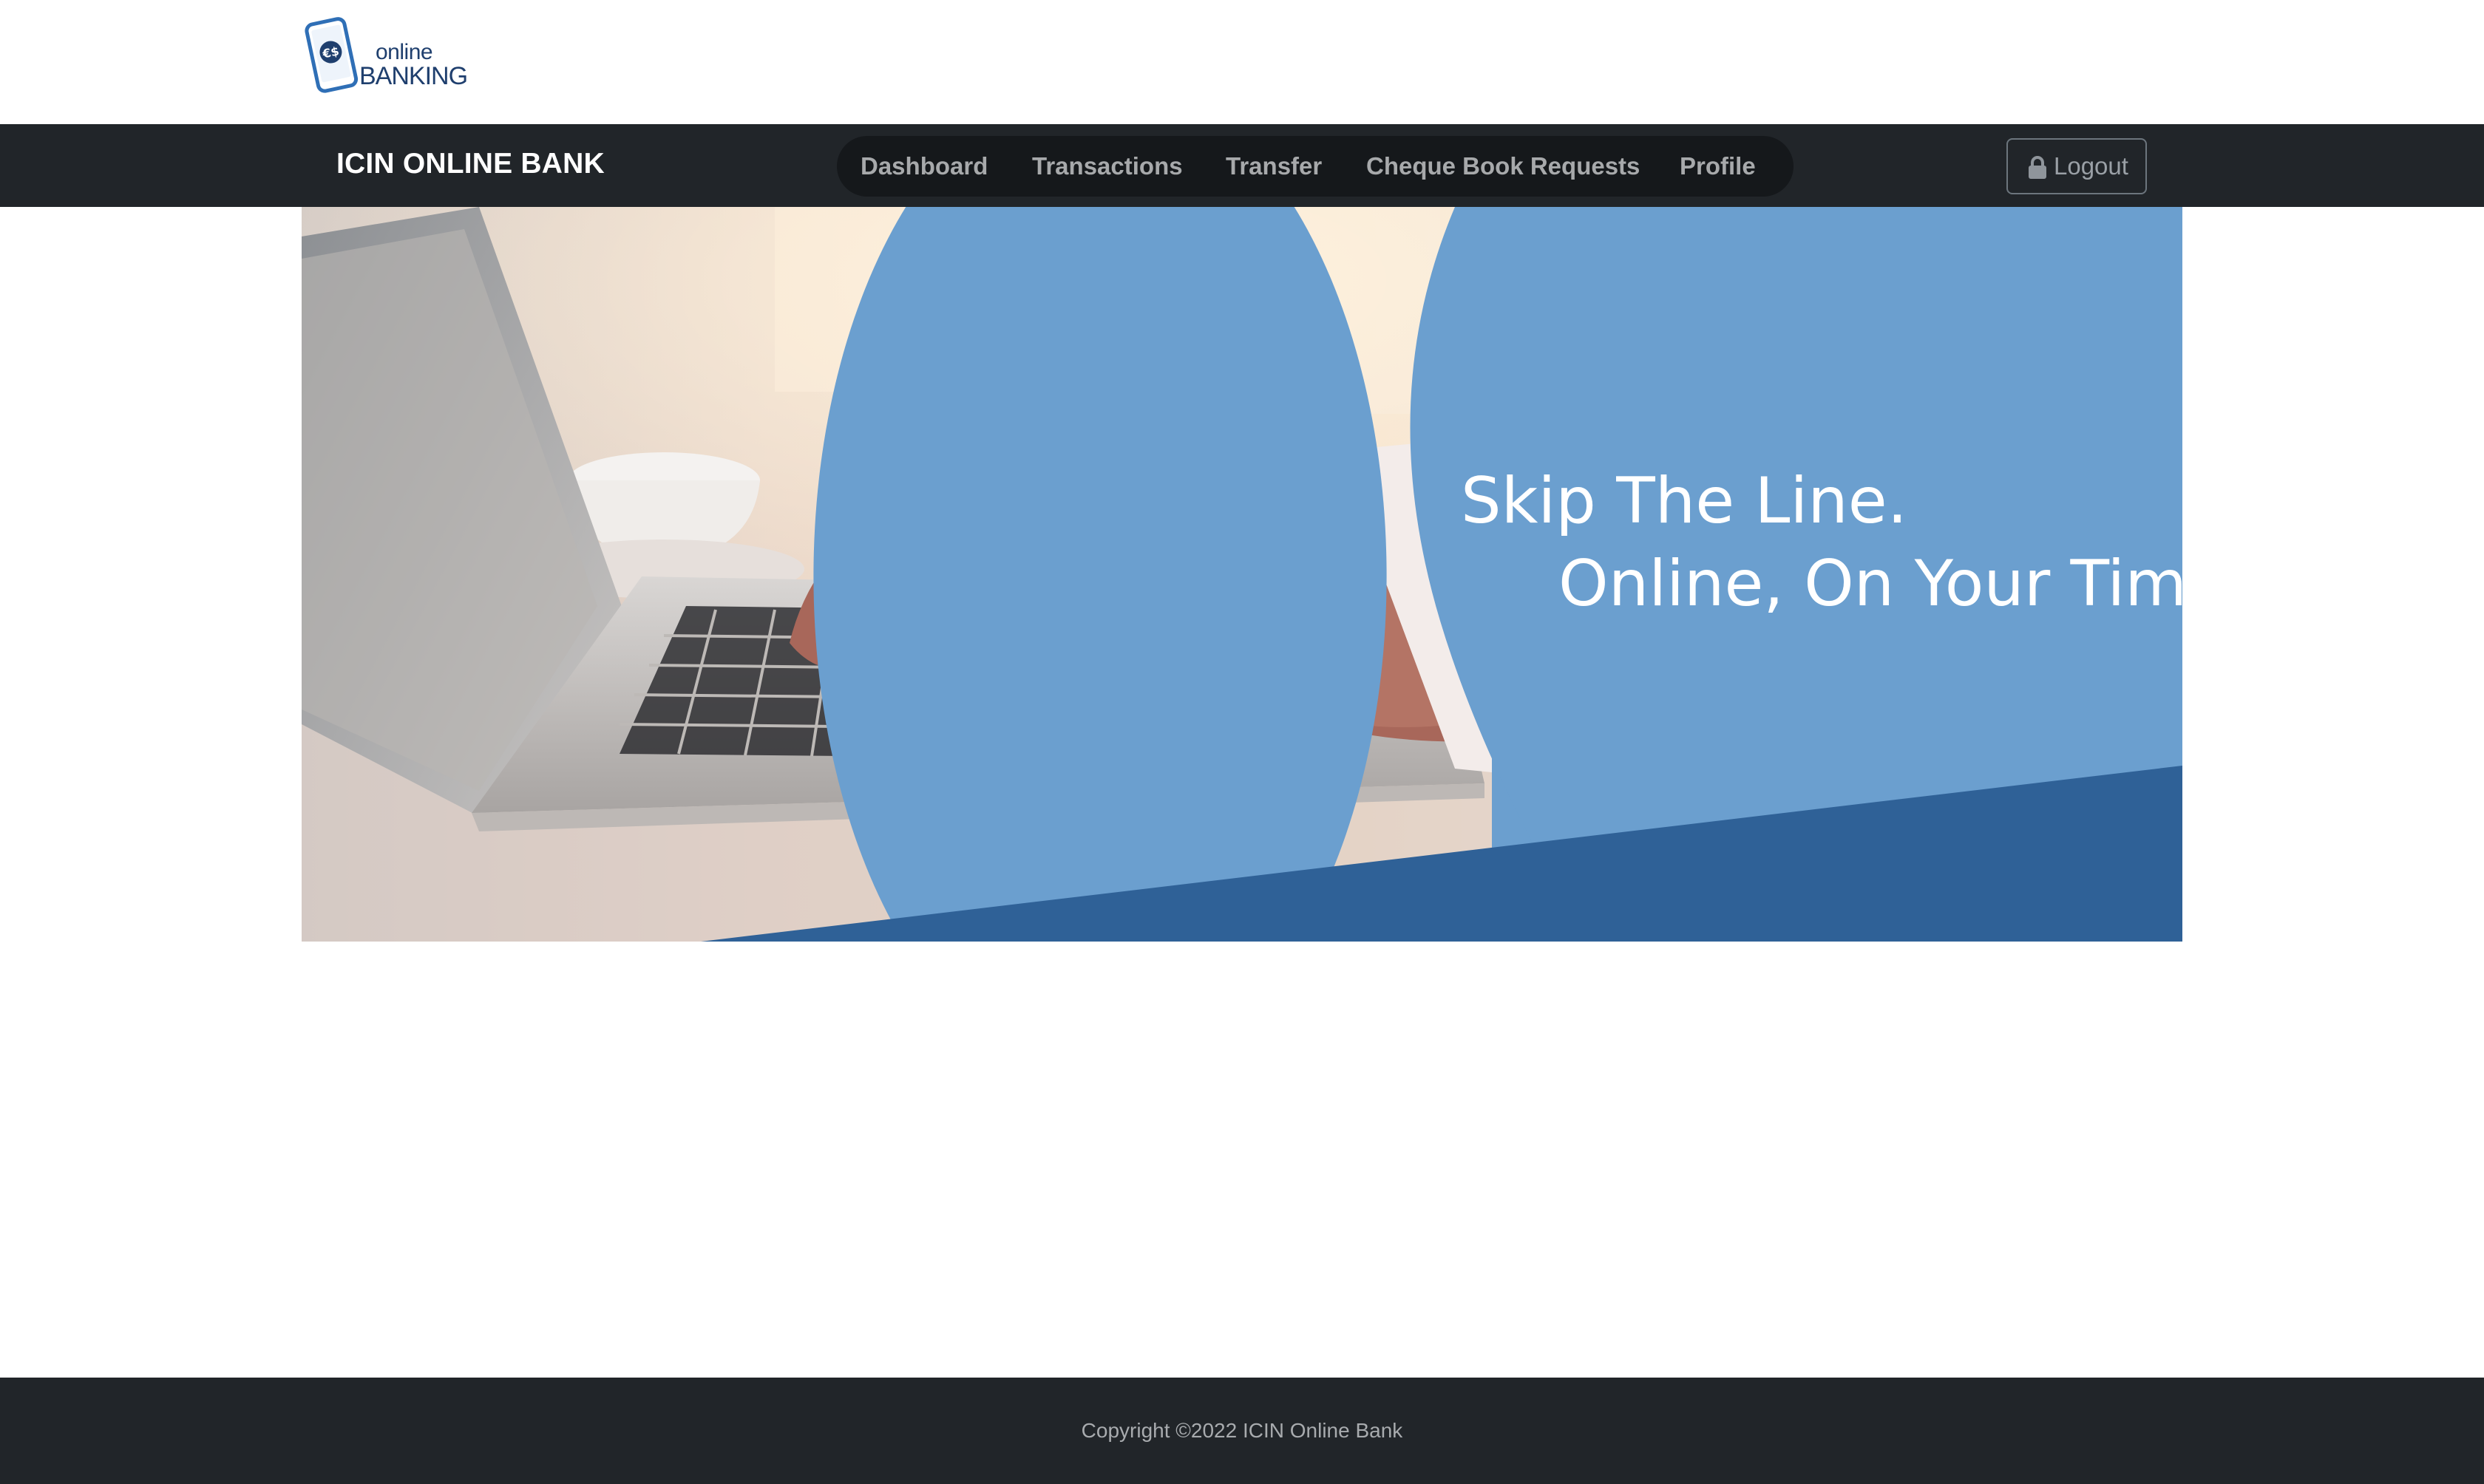 The height and width of the screenshot is (1484, 2484). Describe the element at coordinates (1870, 584) in the screenshot. I see `hero-headline-line2: Online, On Your Time.` at that location.